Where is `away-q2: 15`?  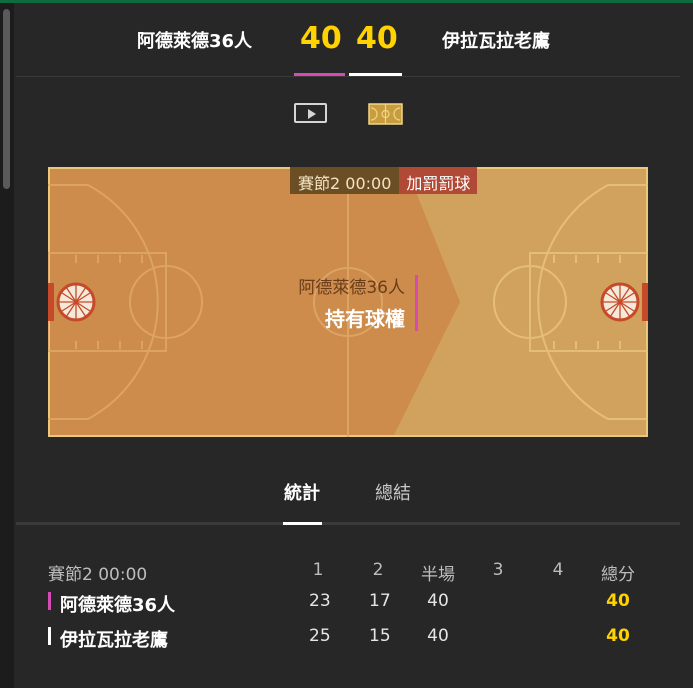
away-q2: 15 is located at coordinates (380, 636).